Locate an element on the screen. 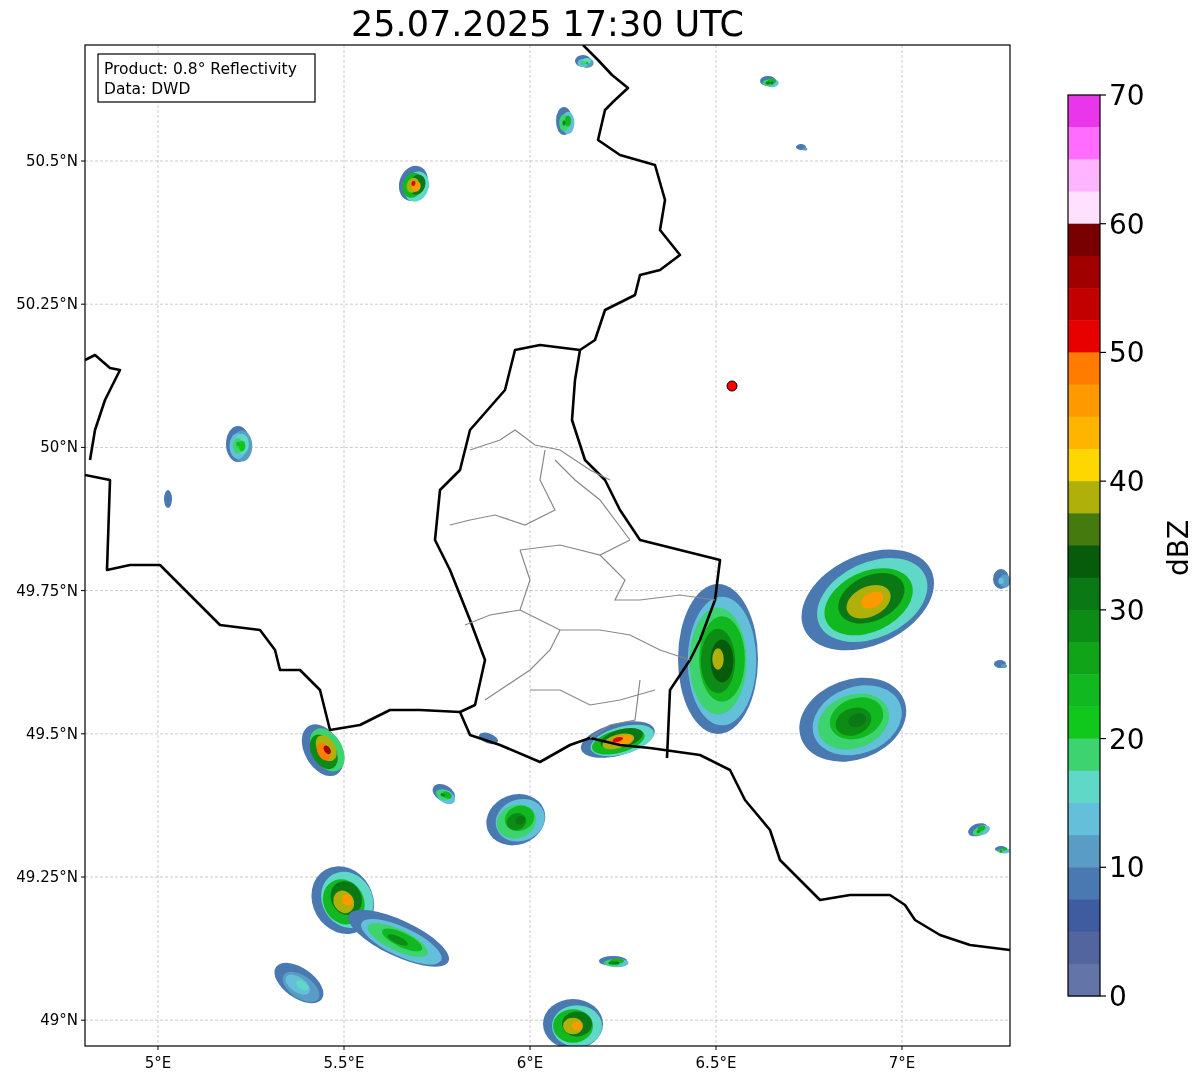  colorbar-tick-label: 50 is located at coordinates (1127, 353).